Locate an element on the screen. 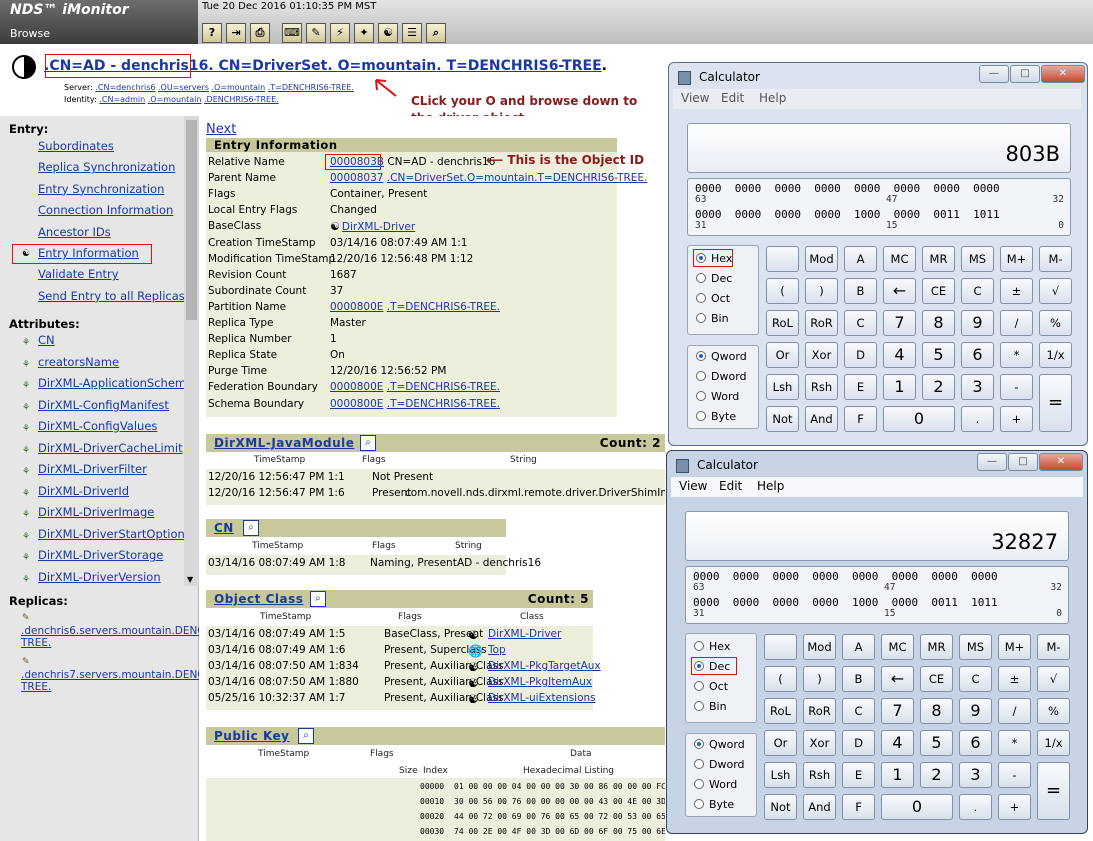 This screenshot has height=841, width=1093. key-sym-1-0: ( is located at coordinates (782, 291).